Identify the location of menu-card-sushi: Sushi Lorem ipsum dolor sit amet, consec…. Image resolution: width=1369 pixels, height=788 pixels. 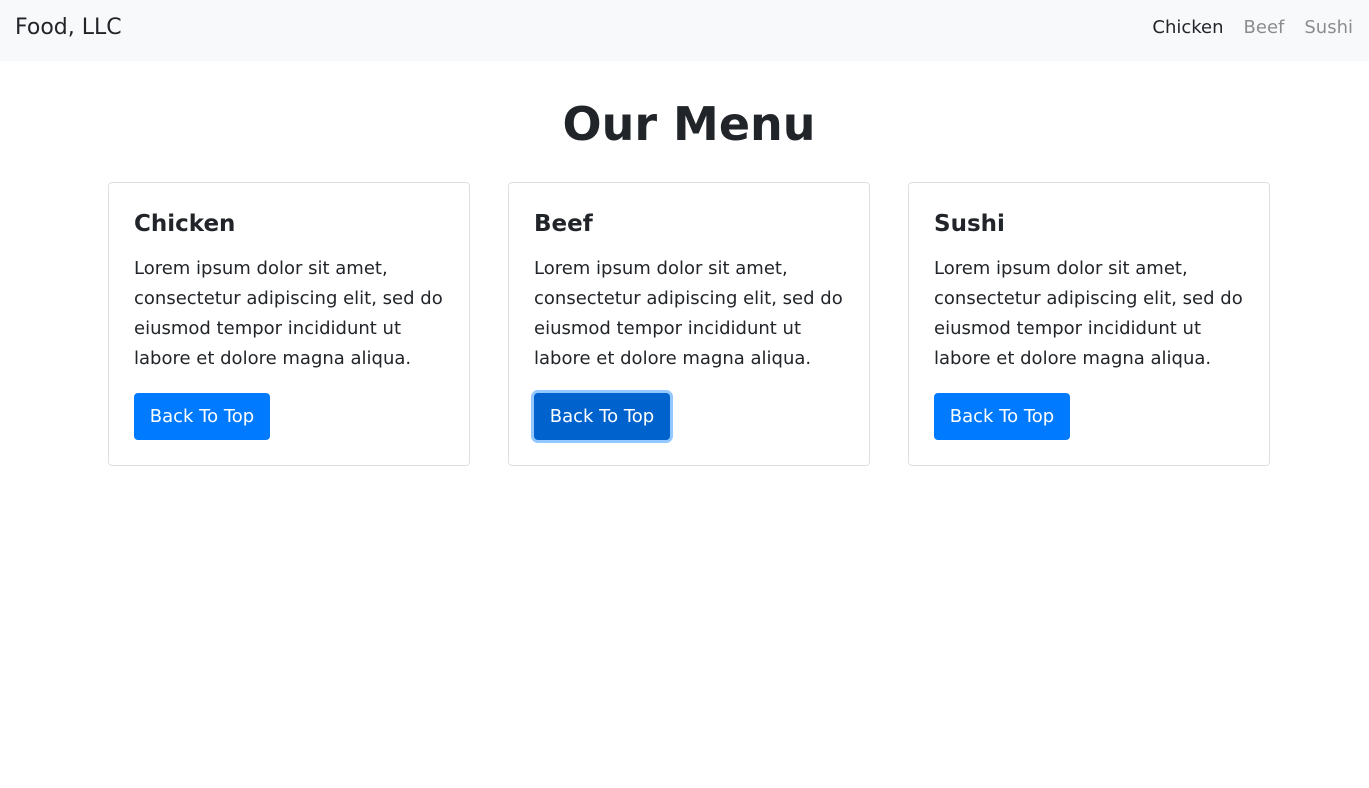
(1089, 324).